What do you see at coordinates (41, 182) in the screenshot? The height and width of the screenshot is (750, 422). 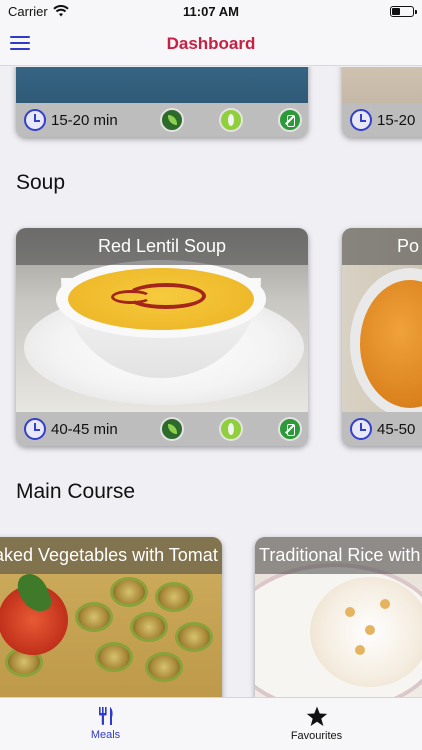 I see `section-title-soup: Soup` at bounding box center [41, 182].